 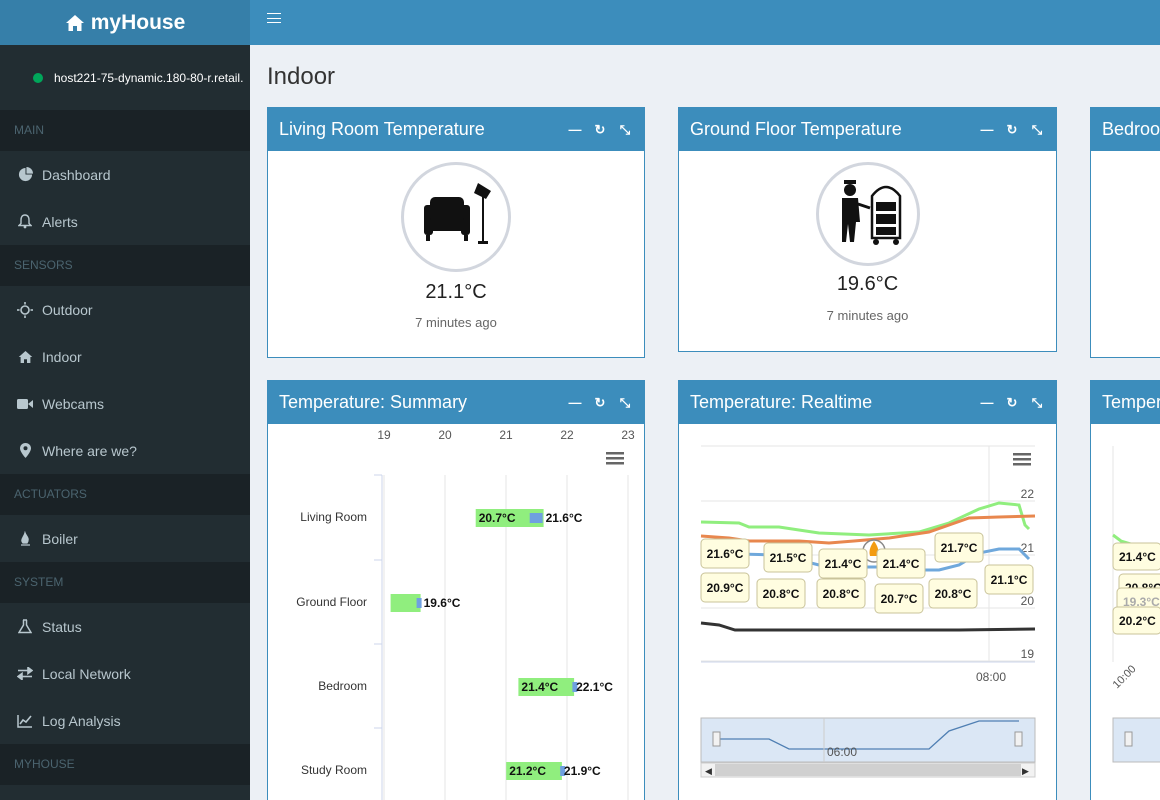 I want to click on sidebar-item-label: Local Network, so click(x=86, y=673).